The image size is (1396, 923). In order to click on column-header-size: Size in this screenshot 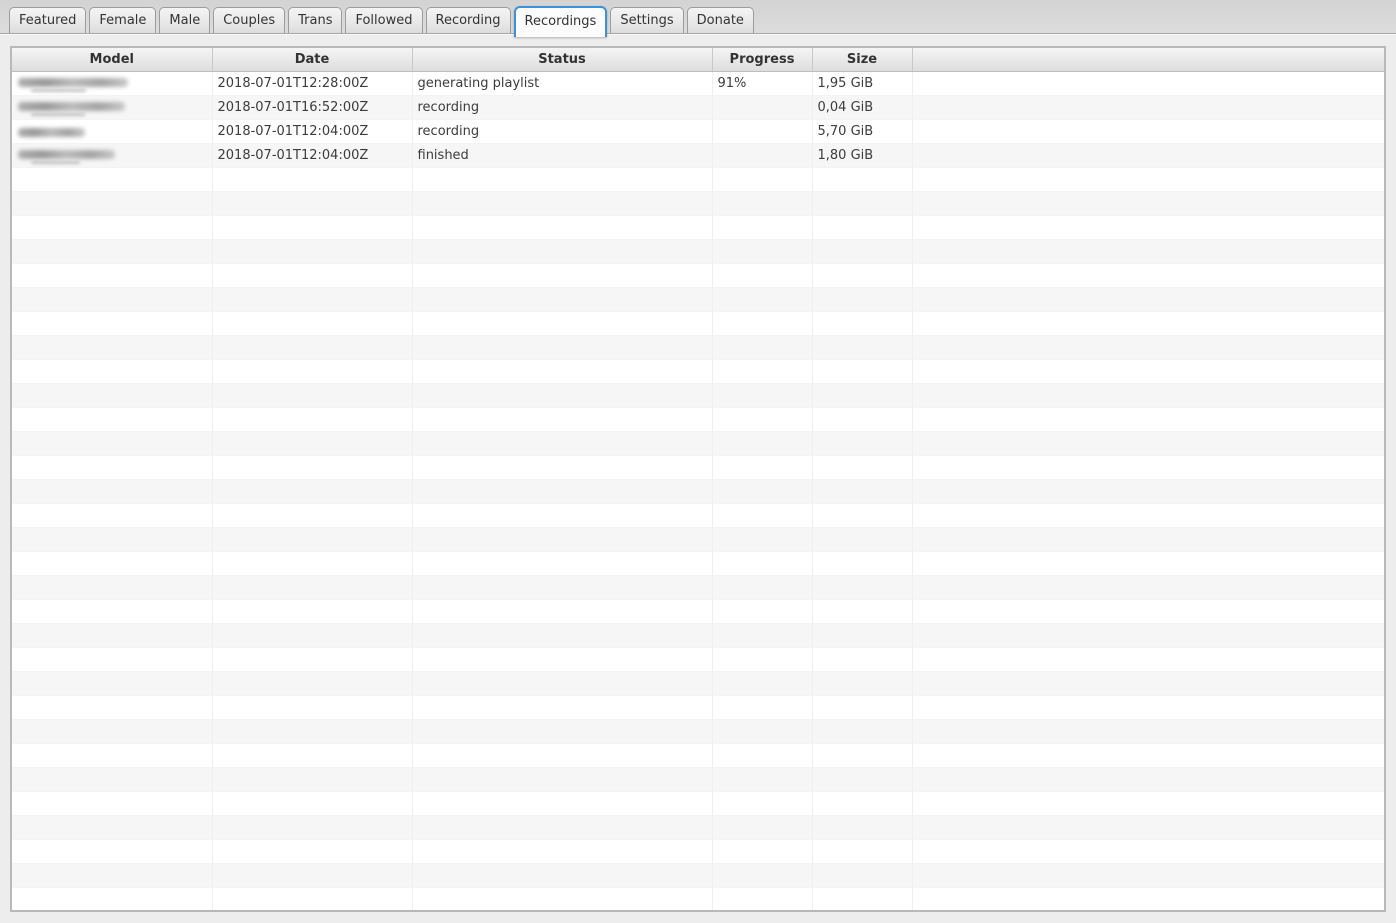, I will do `click(862, 59)`.